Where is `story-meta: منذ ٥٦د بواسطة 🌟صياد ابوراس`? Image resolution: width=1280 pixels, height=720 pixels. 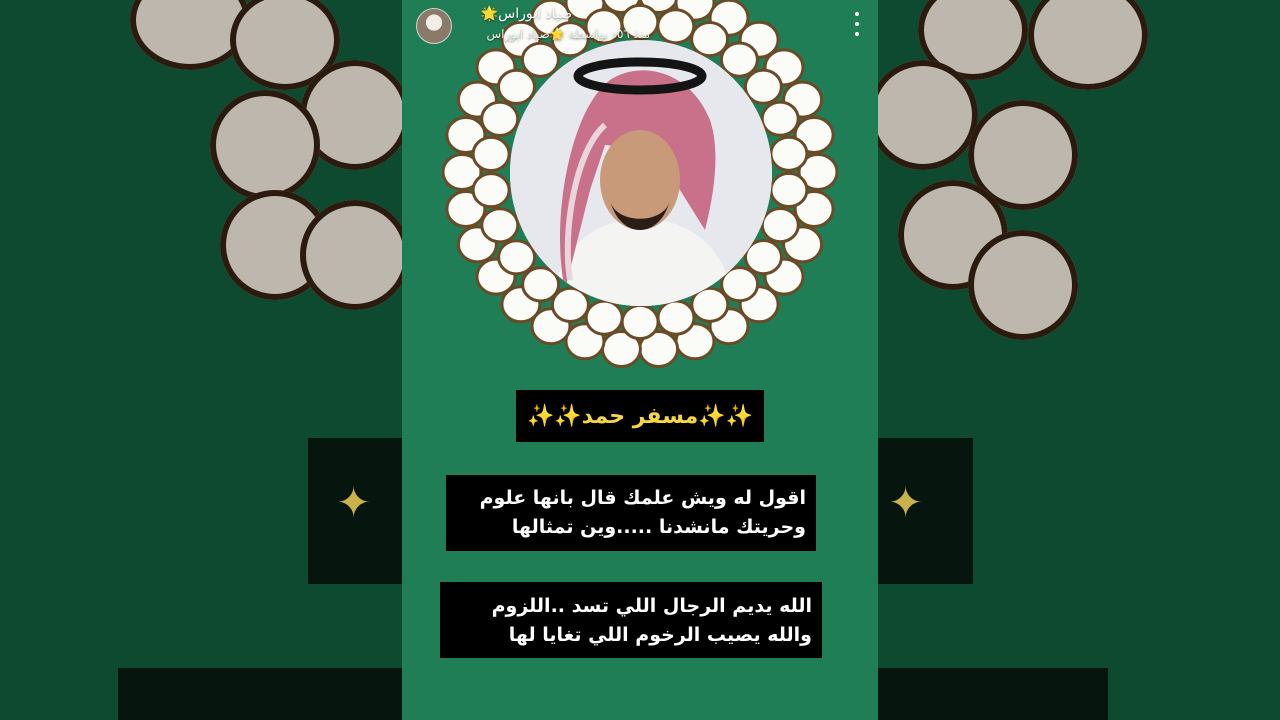 story-meta: منذ ٥٦د بواسطة 🌟صياد ابوراس is located at coordinates (568, 34).